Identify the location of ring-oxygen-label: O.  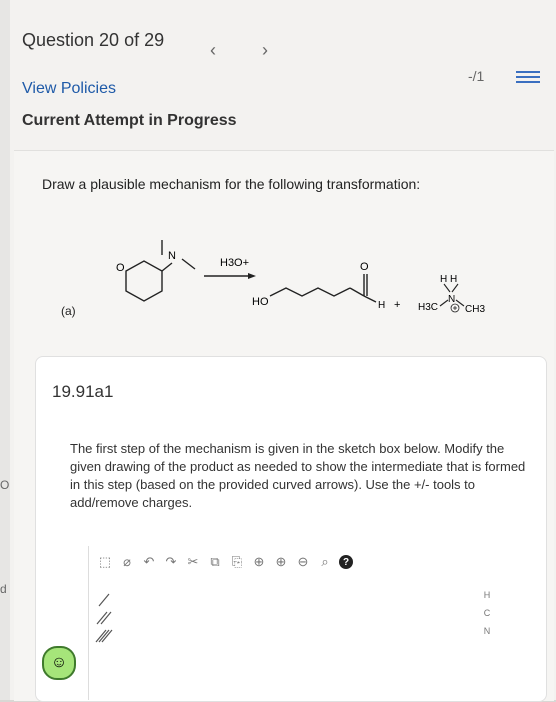
(120, 268).